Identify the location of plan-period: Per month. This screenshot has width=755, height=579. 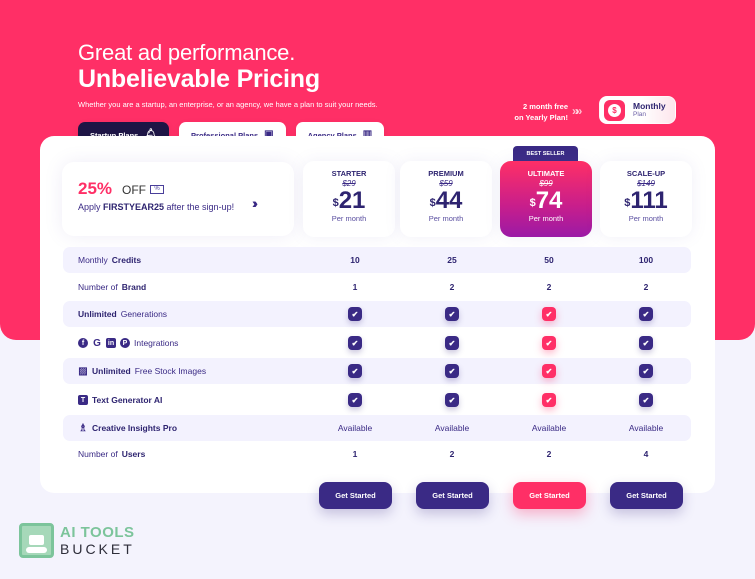
(646, 218).